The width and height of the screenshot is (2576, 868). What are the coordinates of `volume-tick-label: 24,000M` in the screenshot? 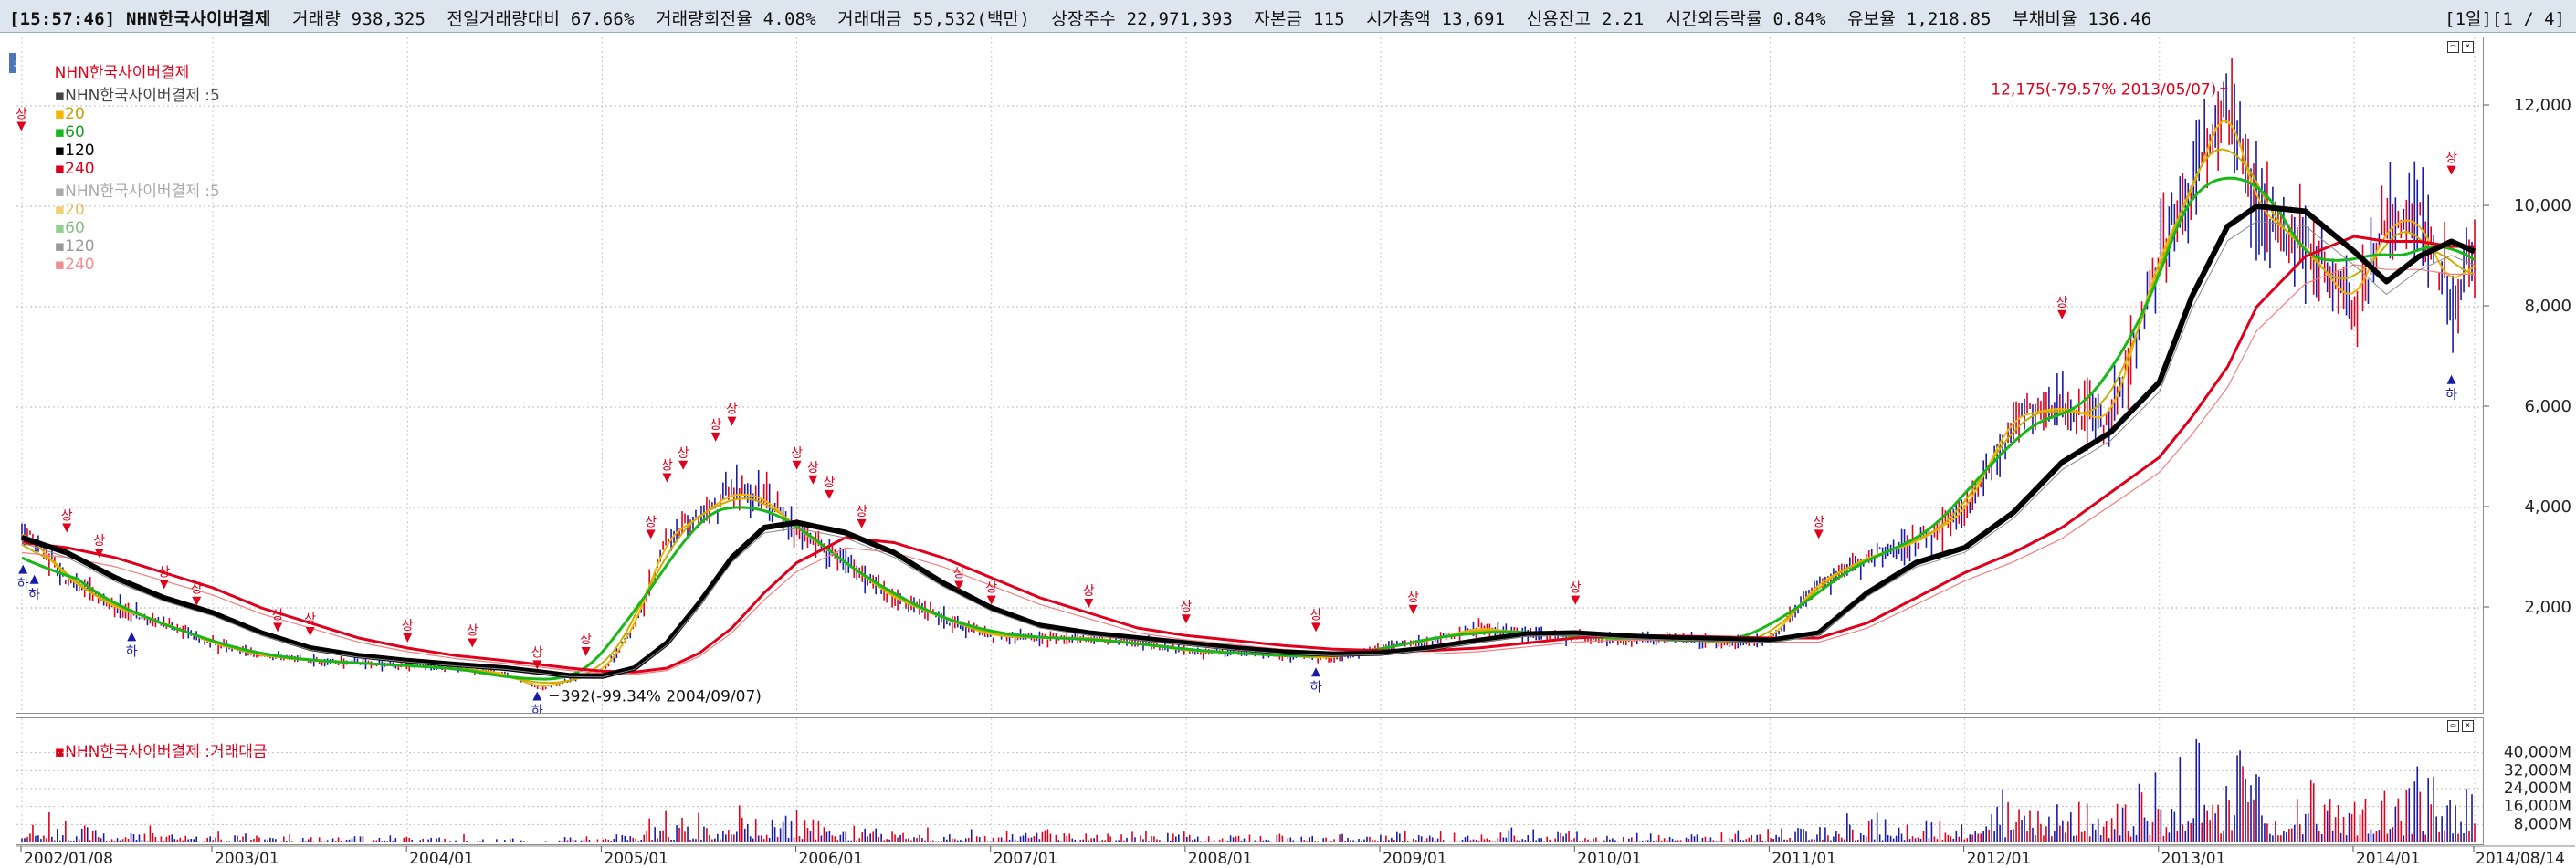 It's located at (2537, 788).